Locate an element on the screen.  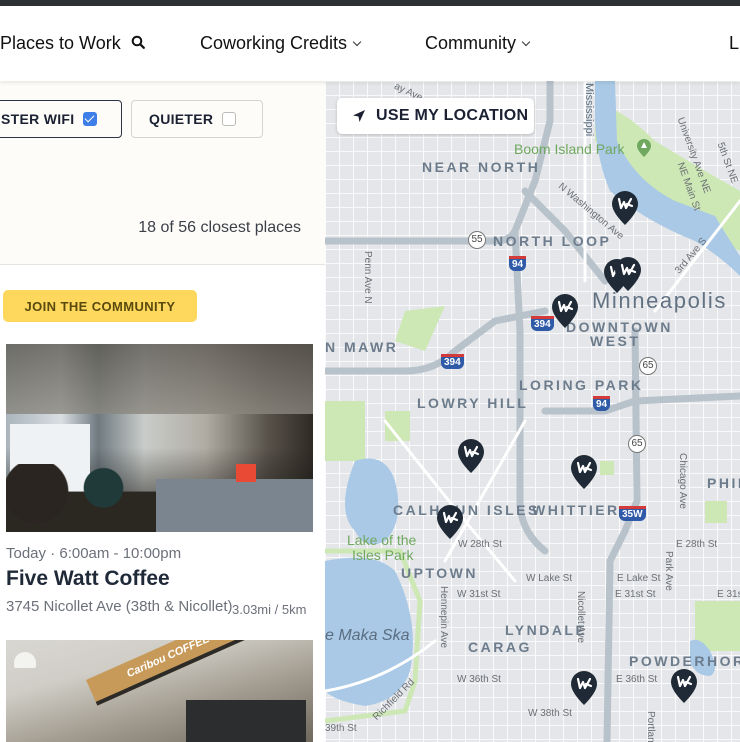
street-nicollet: Nicollet Ave is located at coordinates (580, 617).